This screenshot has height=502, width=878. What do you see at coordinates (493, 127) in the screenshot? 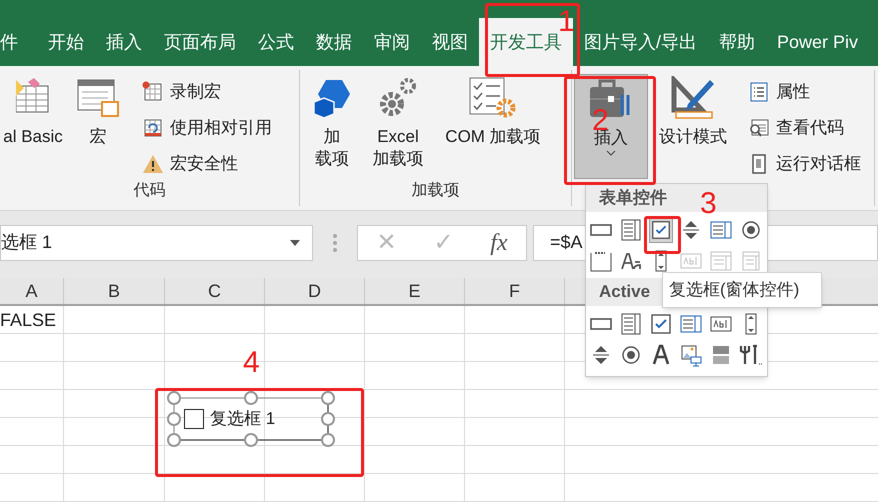
I see `ribbon-large-button: COM 加载项` at bounding box center [493, 127].